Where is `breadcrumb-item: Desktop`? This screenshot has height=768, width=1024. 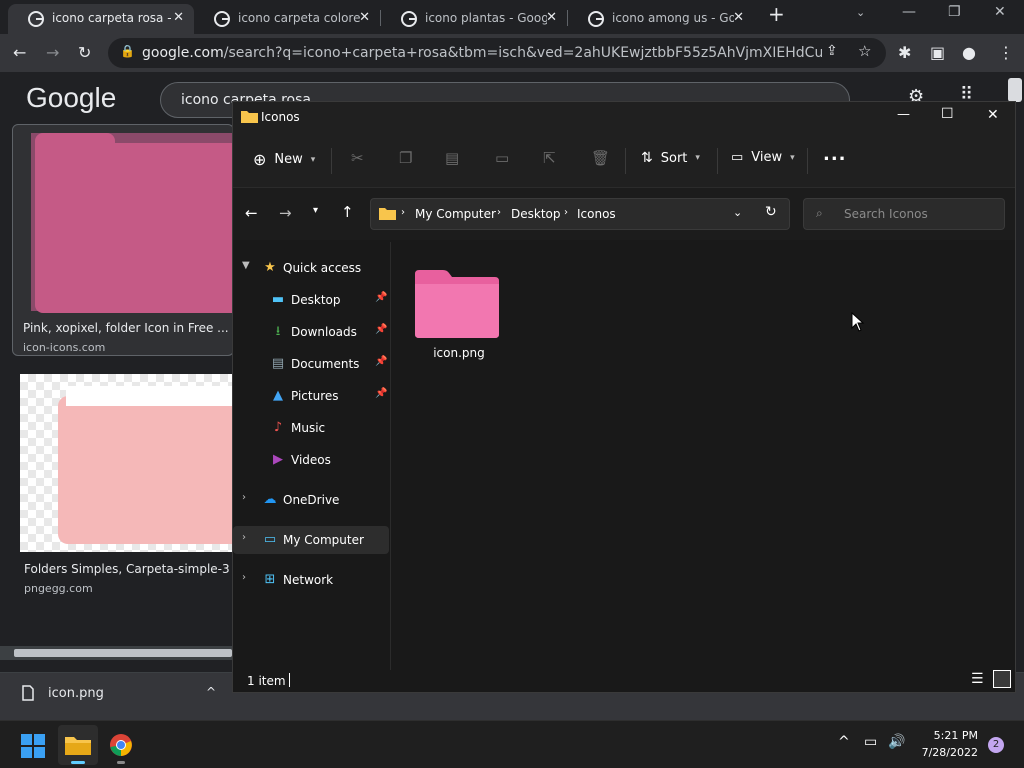
breadcrumb-item: Desktop is located at coordinates (536, 214).